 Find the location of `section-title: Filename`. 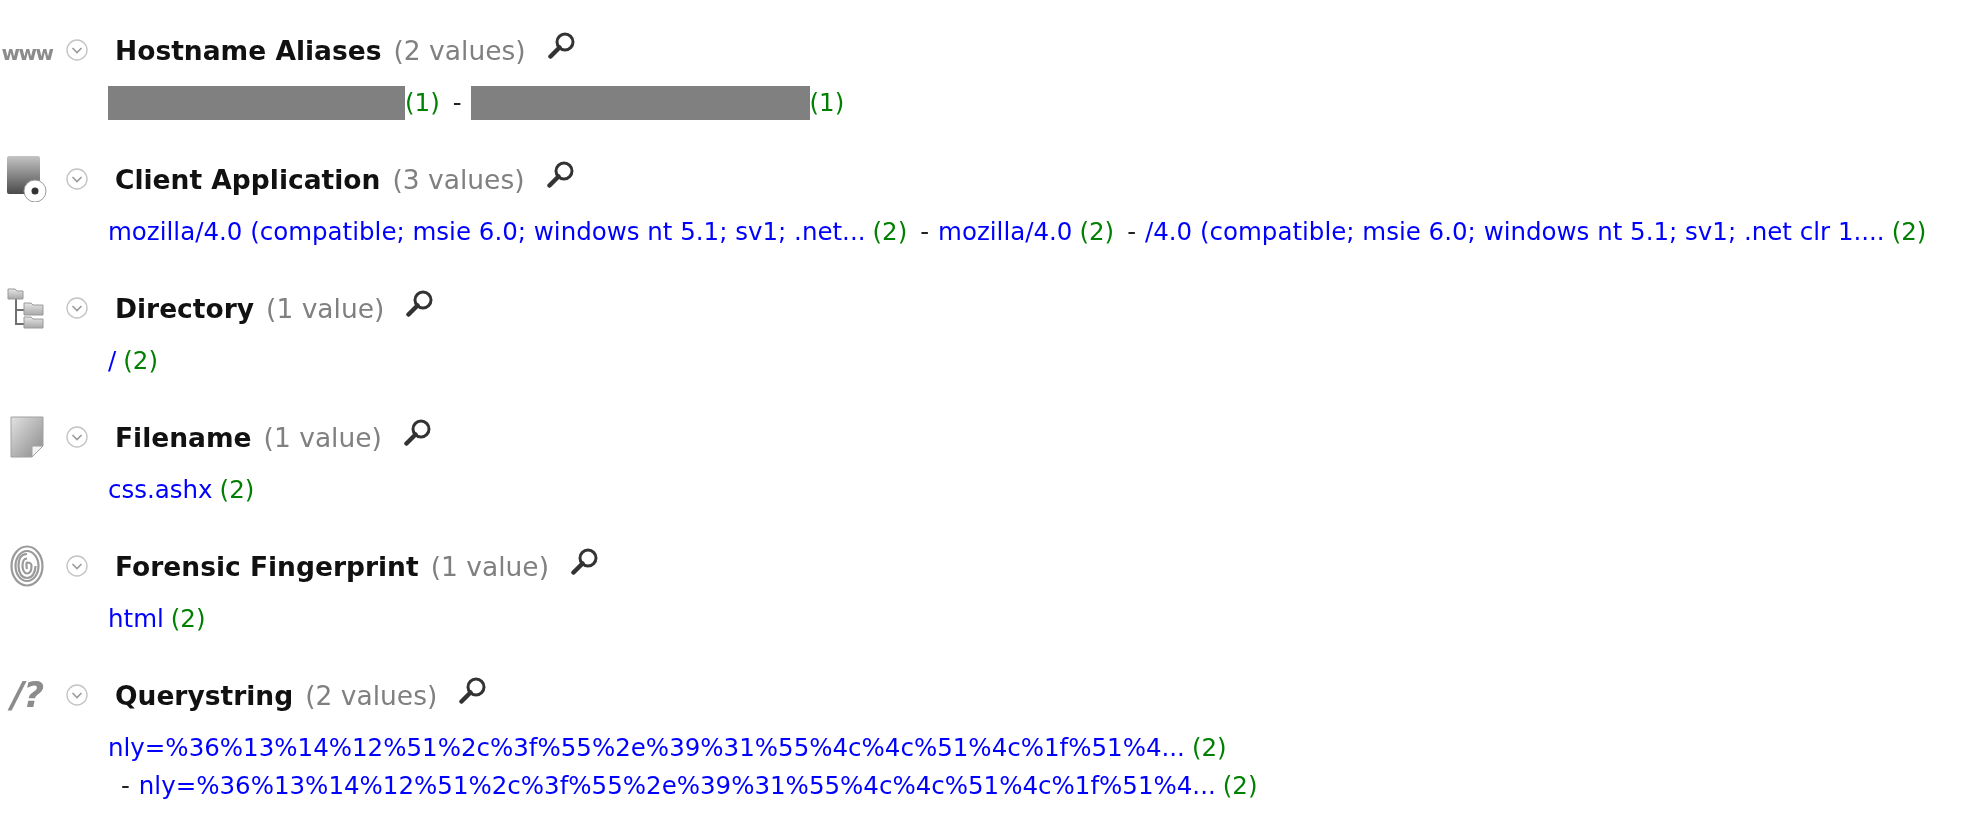

section-title: Filename is located at coordinates (183, 437).